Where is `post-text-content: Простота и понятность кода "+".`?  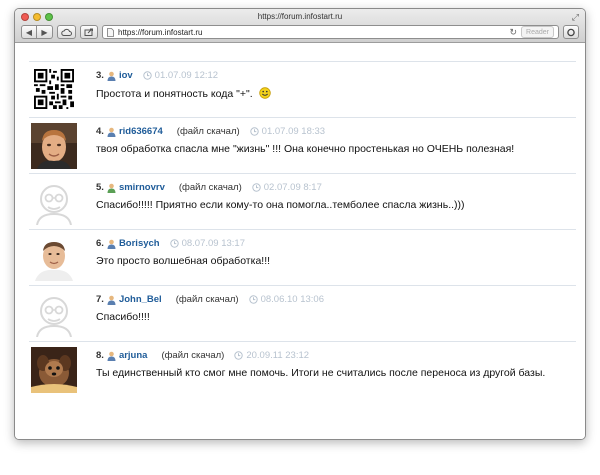 post-text-content: Простота и понятность кода "+". is located at coordinates (174, 94).